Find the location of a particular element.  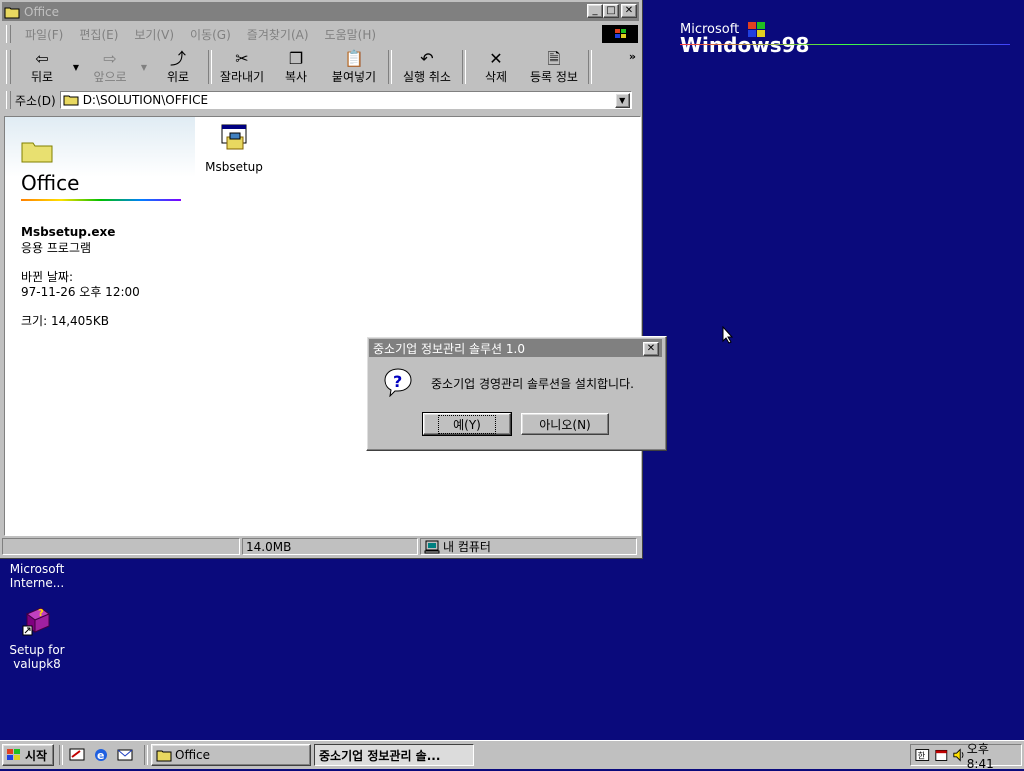

close-button: ✕ is located at coordinates (629, 11).